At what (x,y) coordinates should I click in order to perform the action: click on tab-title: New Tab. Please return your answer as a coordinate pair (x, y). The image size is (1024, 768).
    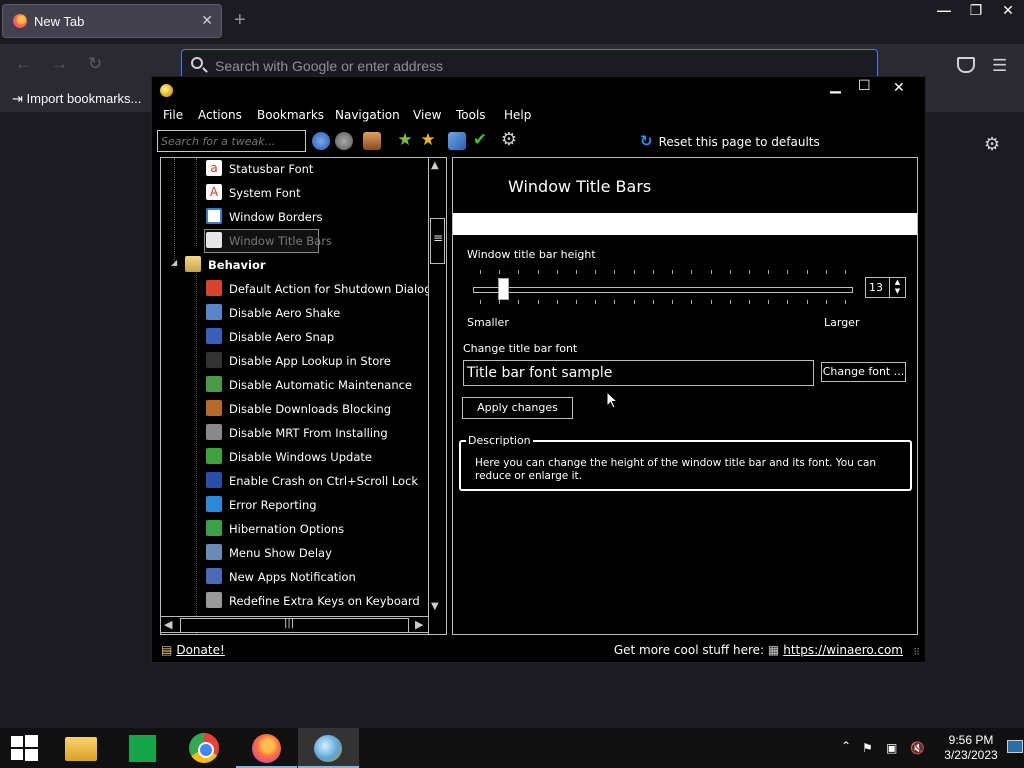
    Looking at the image, I should click on (59, 21).